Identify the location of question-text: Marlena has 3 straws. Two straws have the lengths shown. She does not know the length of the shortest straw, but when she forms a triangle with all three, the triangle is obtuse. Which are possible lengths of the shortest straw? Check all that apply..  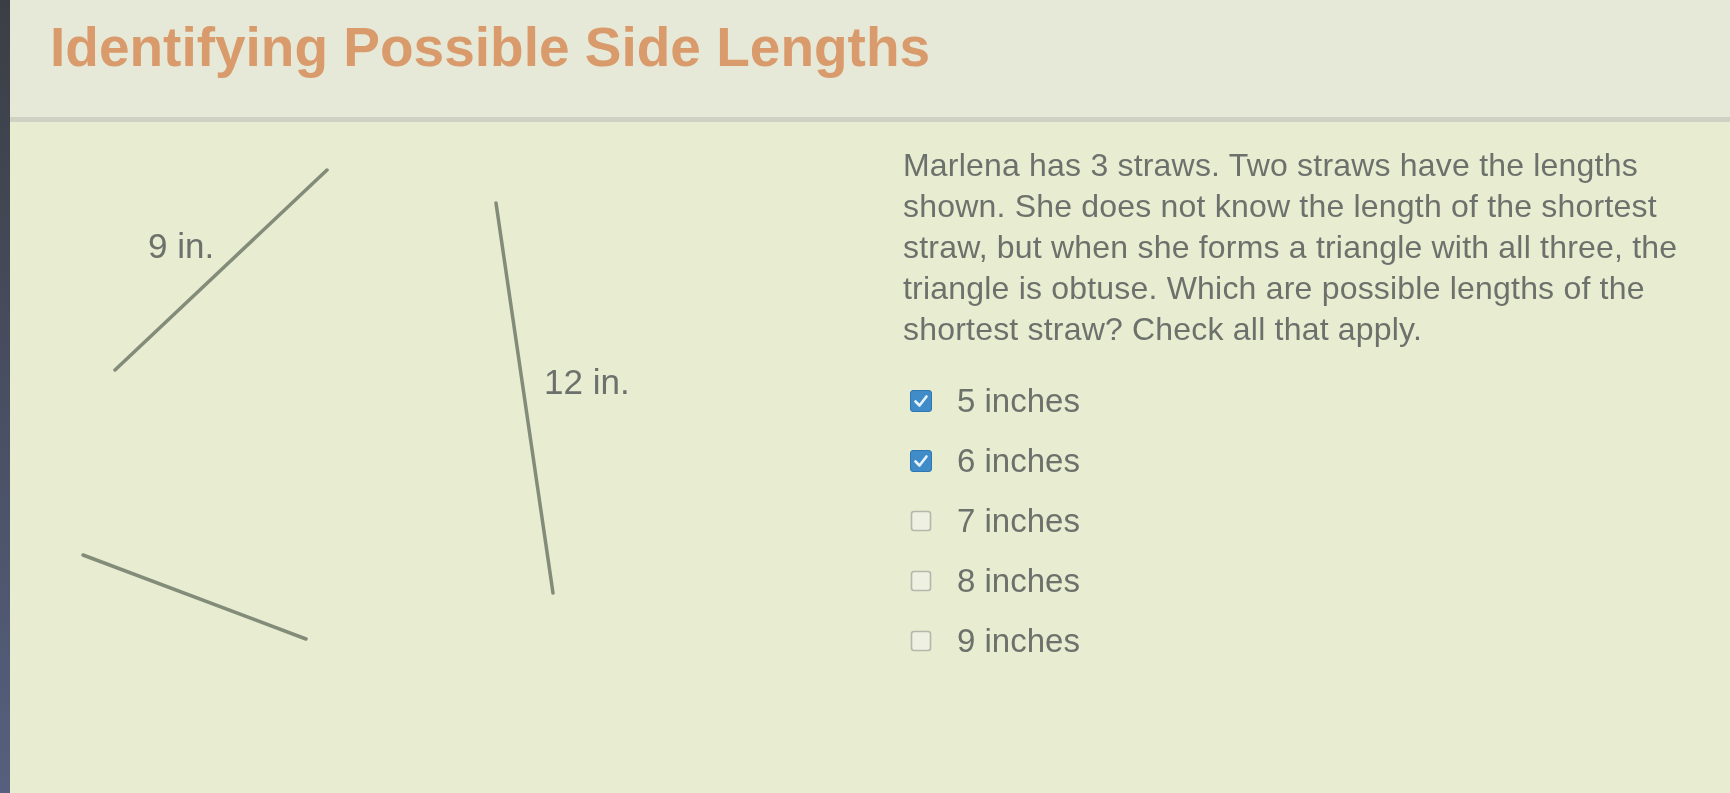
(1291, 247).